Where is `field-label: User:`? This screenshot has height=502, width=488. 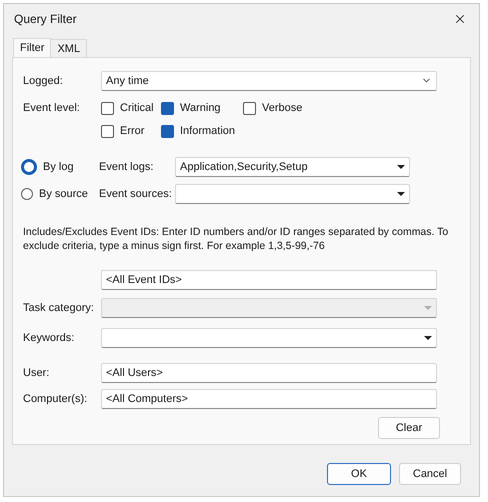
field-label: User: is located at coordinates (36, 373).